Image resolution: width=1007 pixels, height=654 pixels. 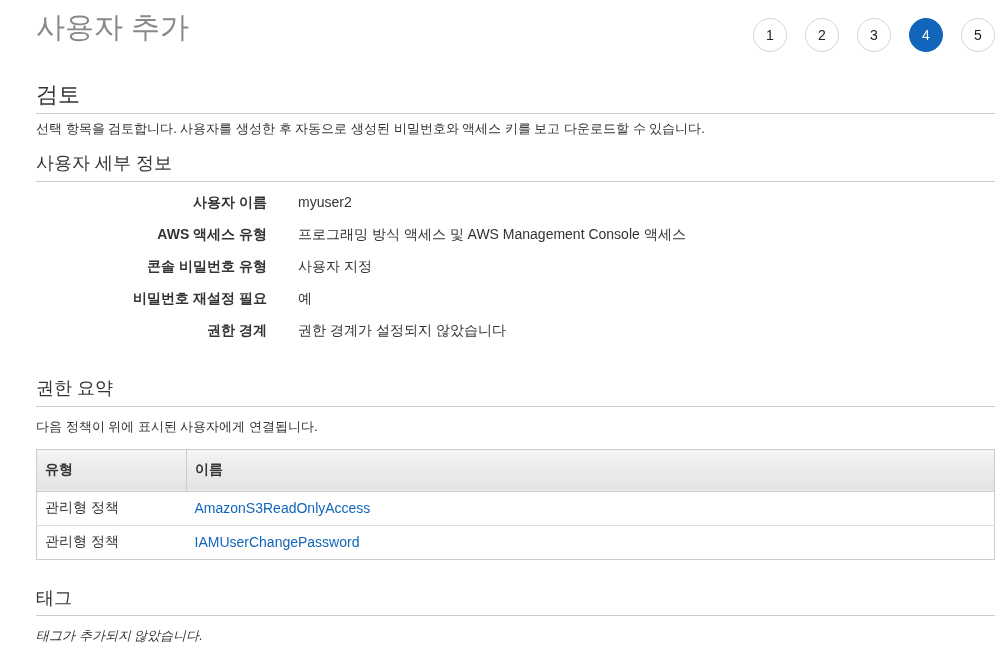 What do you see at coordinates (58, 95) in the screenshot?
I see `section-heading: 검토` at bounding box center [58, 95].